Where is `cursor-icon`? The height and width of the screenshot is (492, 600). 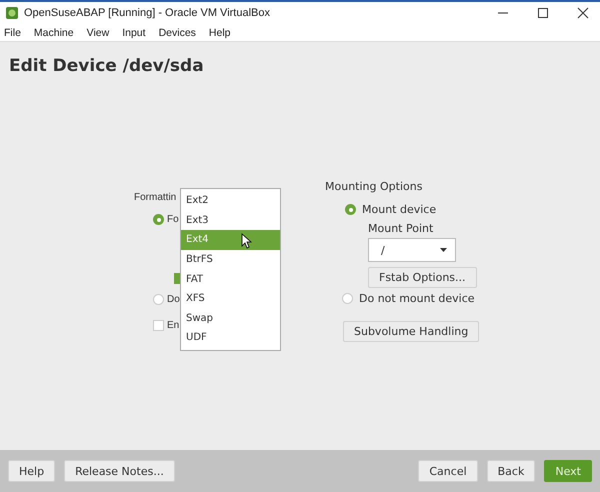
cursor-icon is located at coordinates (246, 241).